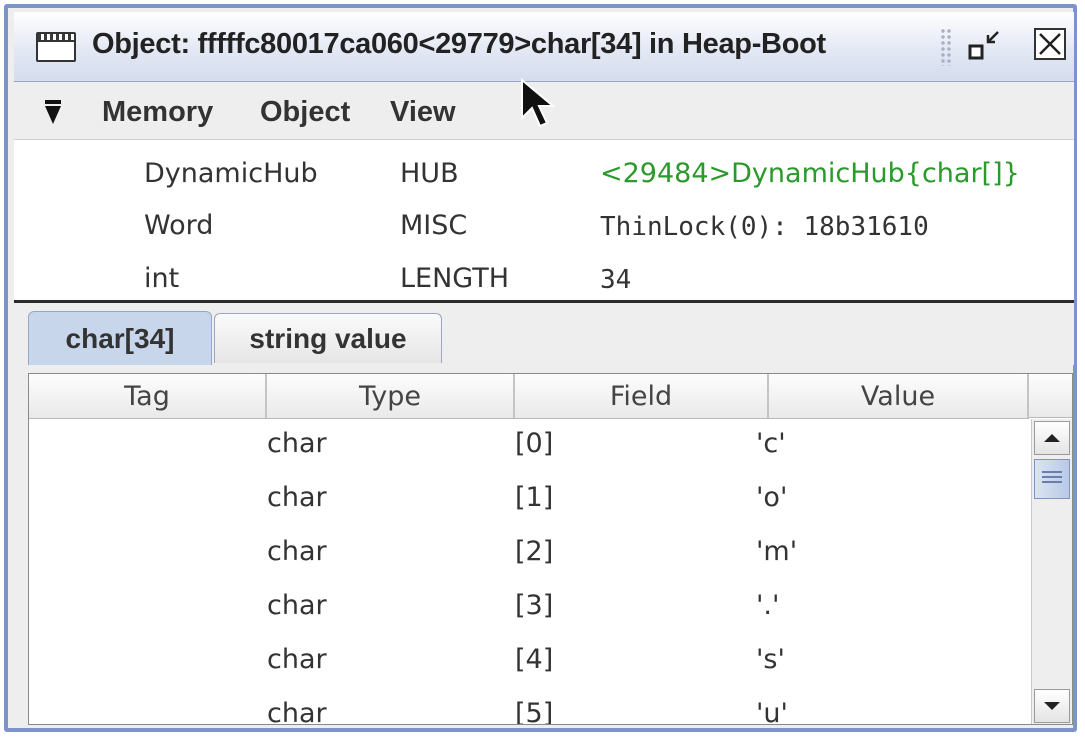 This screenshot has height=740, width=1085. I want to click on table-header: Tag Type Field Value, so click(529, 396).